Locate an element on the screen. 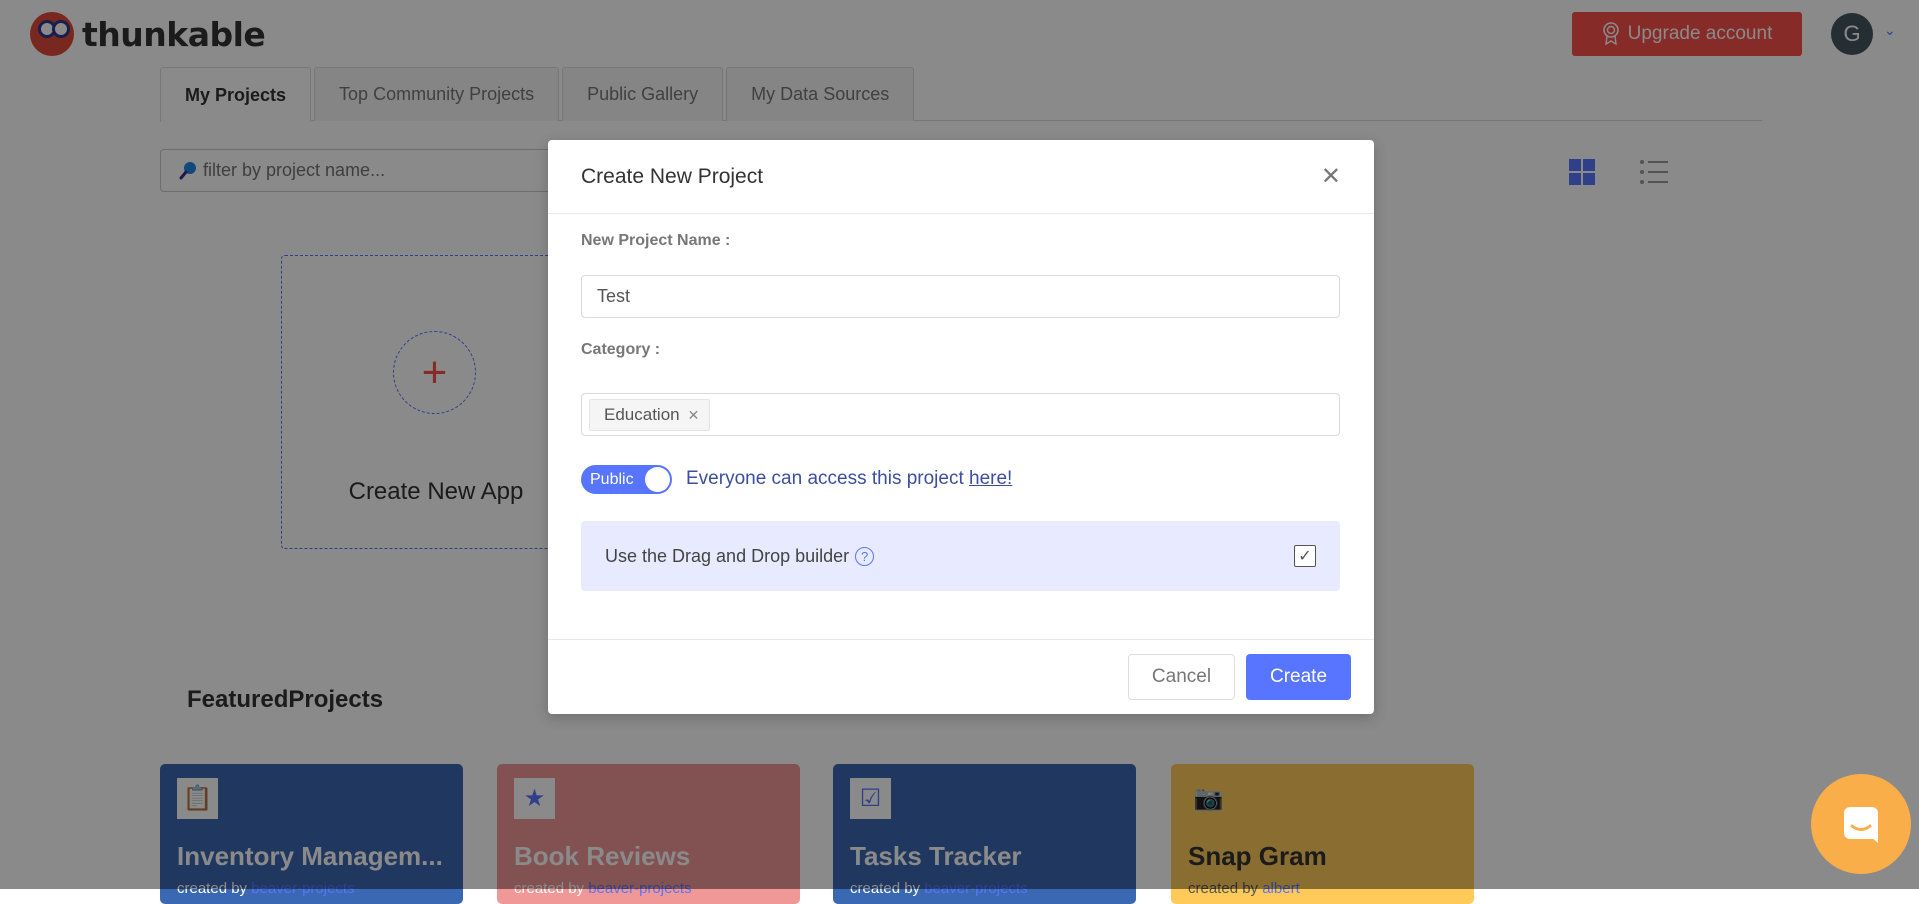 The height and width of the screenshot is (904, 1919). dnd-checkbox: ✓ is located at coordinates (1305, 556).